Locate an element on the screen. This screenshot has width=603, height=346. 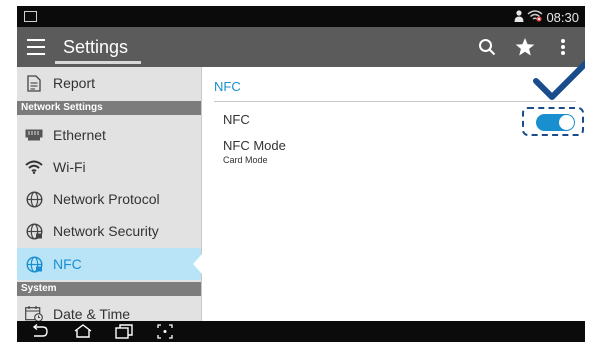
sidebar-item-wifi: Wi-Fi is located at coordinates (109, 167).